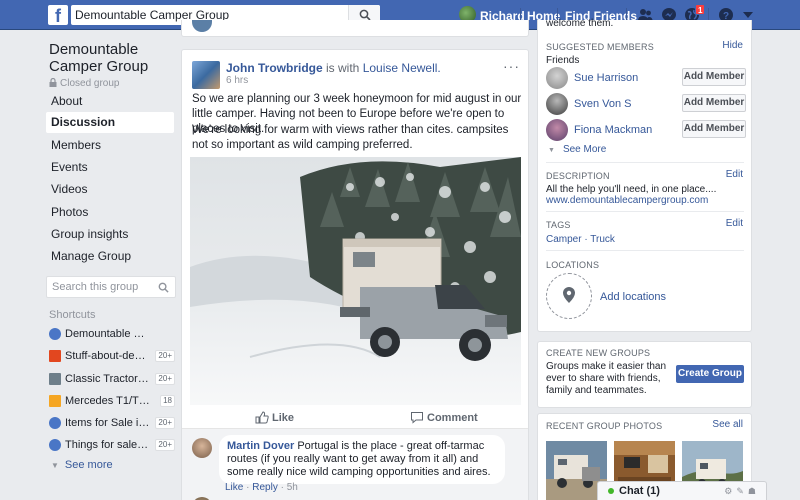  What do you see at coordinates (343, 68) in the screenshot?
I see `with-text: is with` at bounding box center [343, 68].